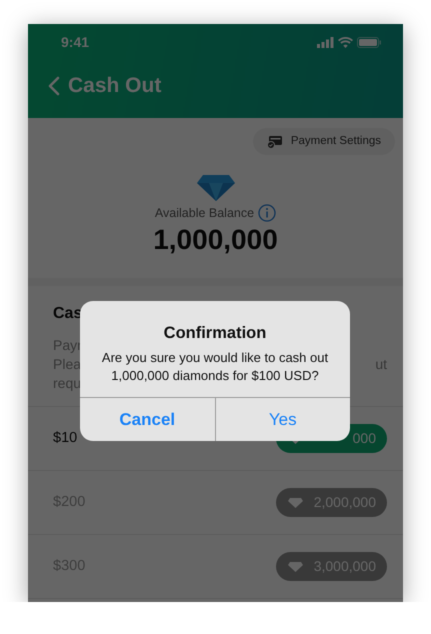  What do you see at coordinates (345, 42) in the screenshot?
I see `wifi-icon` at bounding box center [345, 42].